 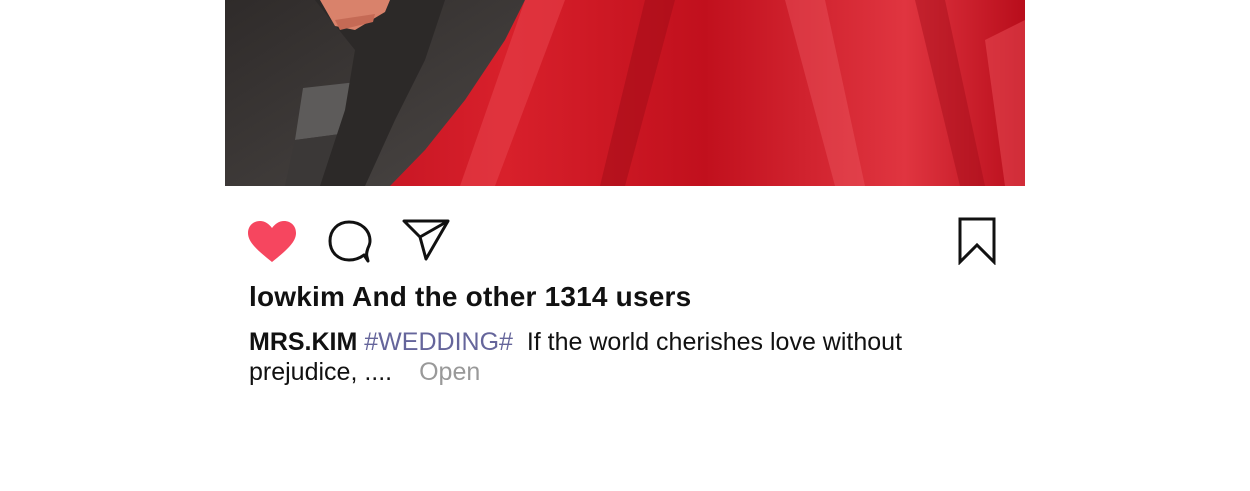 I want to click on send-icon, so click(x=426, y=240).